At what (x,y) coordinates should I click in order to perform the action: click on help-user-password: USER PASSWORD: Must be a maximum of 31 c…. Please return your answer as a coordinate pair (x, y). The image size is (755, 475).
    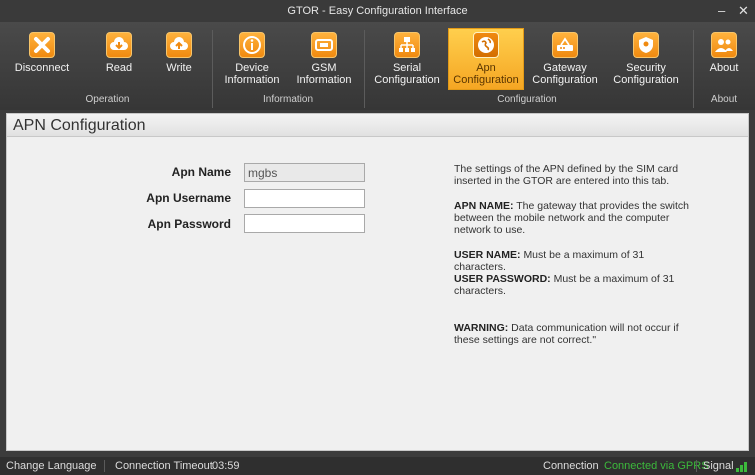
    Looking at the image, I should click on (574, 285).